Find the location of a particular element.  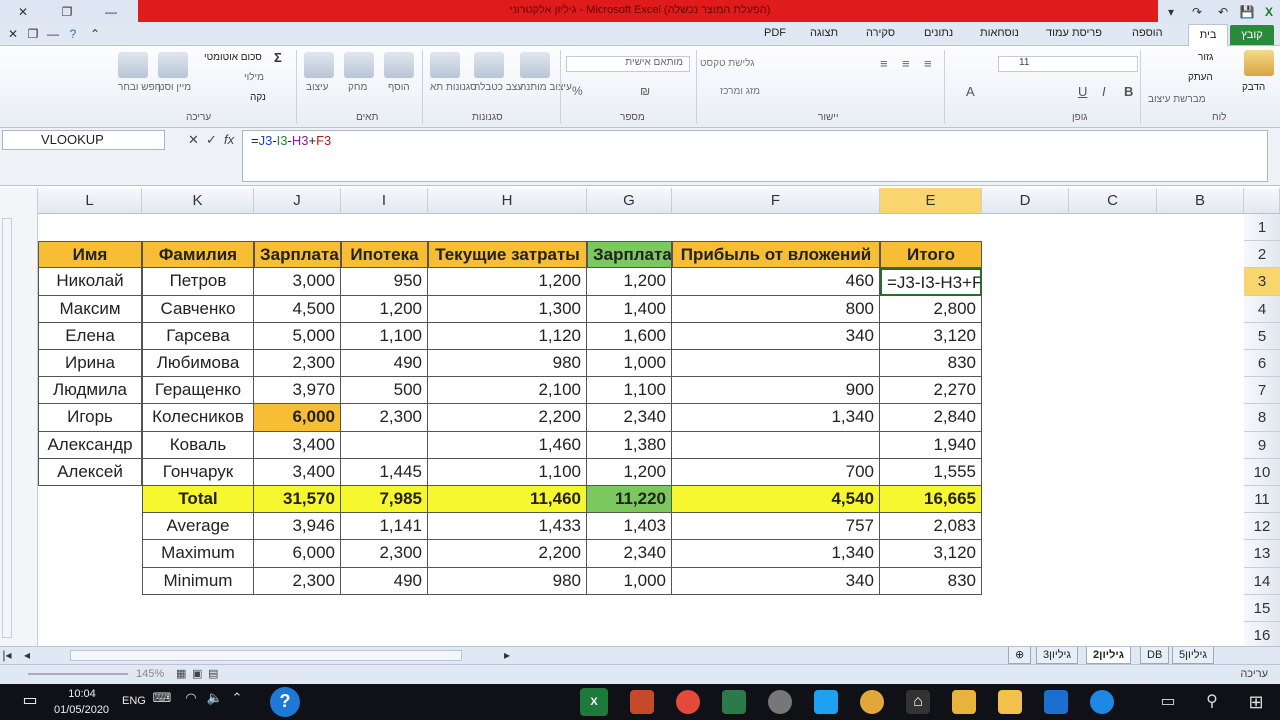

app3-taskbar-icon is located at coordinates (780, 702).